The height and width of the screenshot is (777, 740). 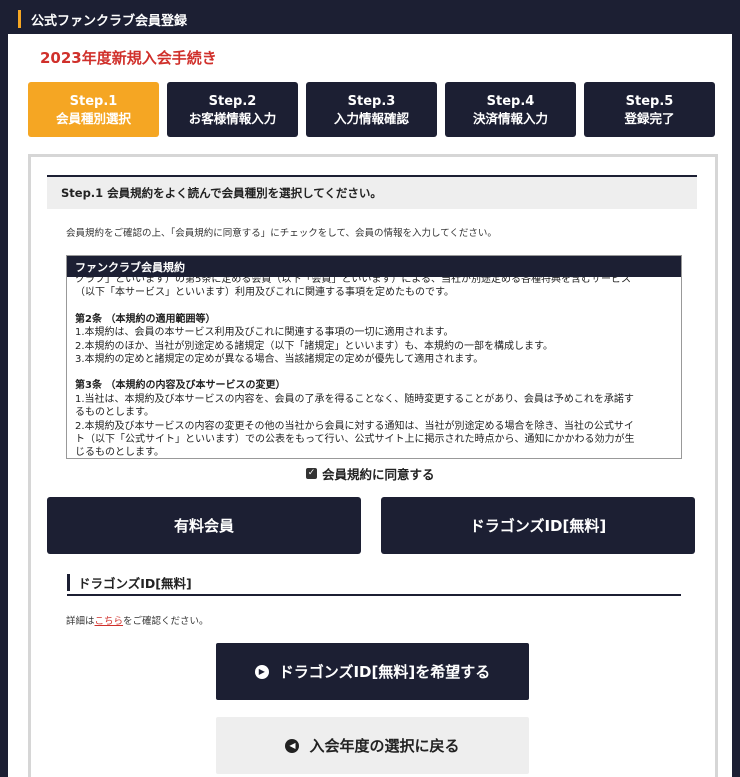 What do you see at coordinates (221, 193) in the screenshot?
I see `section-heading-text: Step.1 会員規約をよく読んで会員種別を選択してください。` at bounding box center [221, 193].